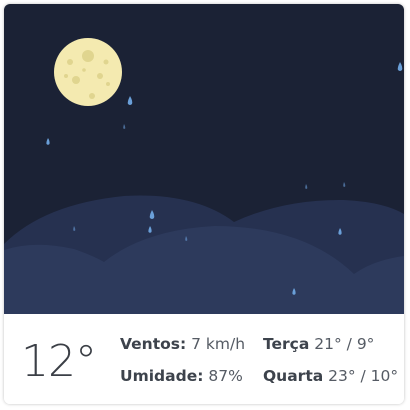  I want to click on forecast-day-label: Quarta, so click(293, 376).